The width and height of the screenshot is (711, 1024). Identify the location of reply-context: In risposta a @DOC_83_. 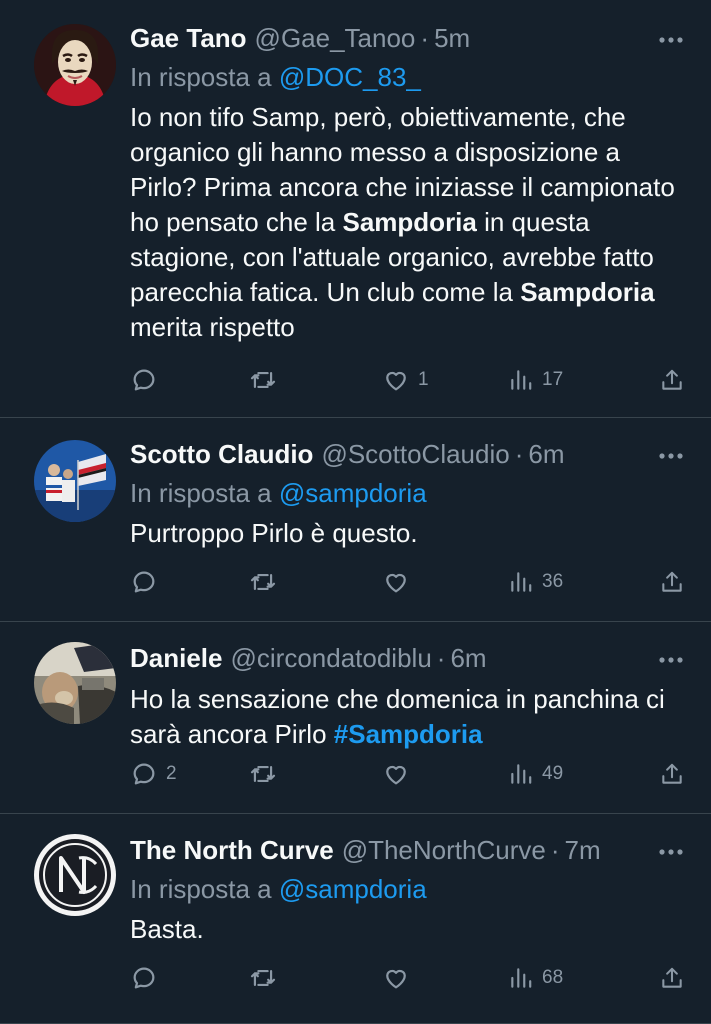
(407, 77).